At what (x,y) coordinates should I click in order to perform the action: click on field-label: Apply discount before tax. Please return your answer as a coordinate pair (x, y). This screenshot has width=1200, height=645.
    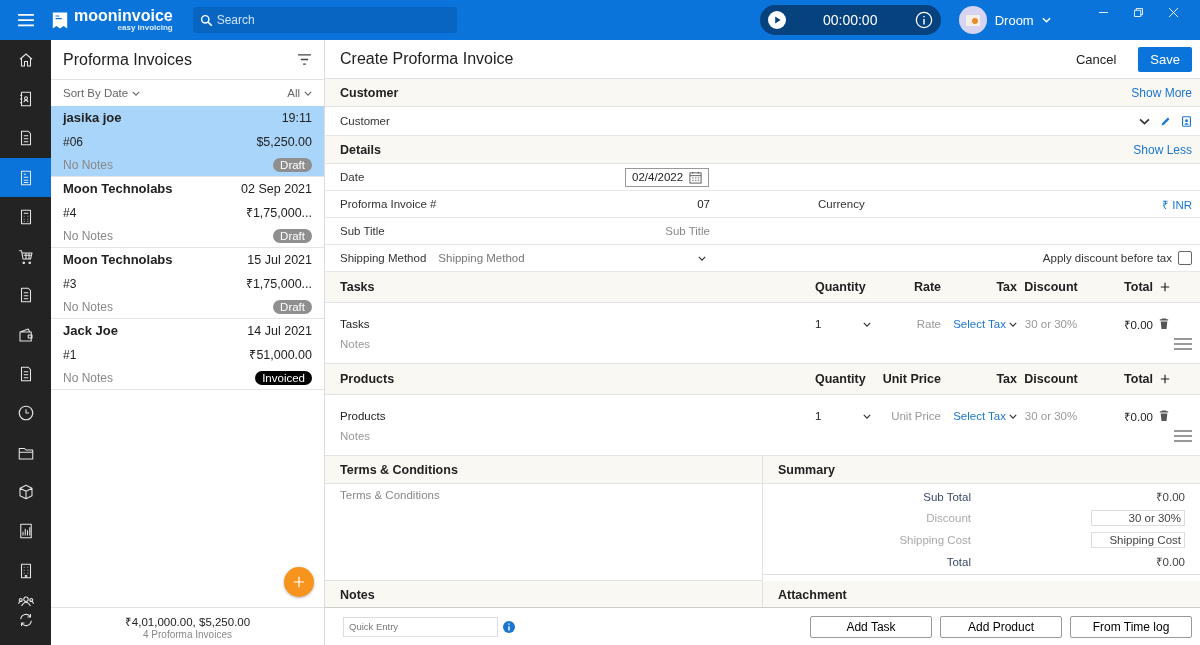
    Looking at the image, I should click on (1107, 258).